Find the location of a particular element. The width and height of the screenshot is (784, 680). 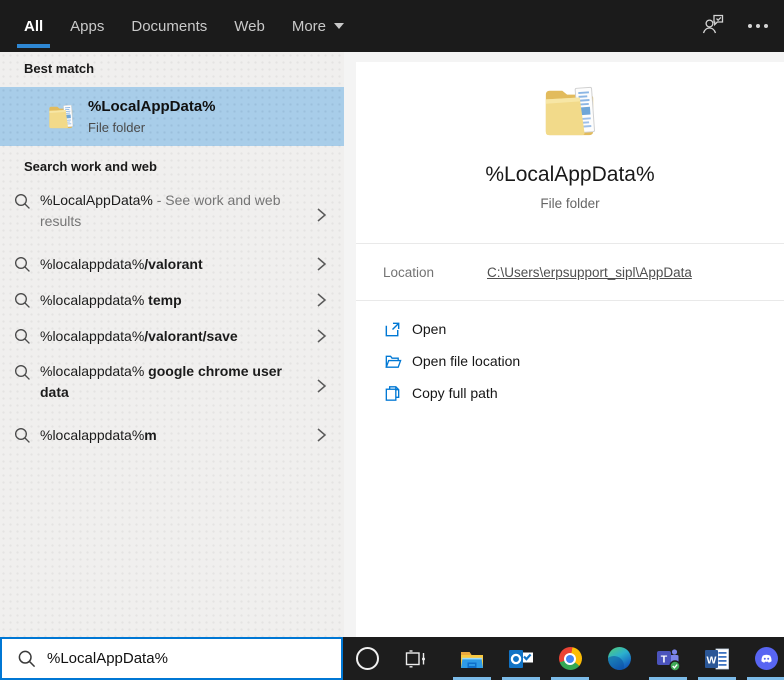

outlook-button is located at coordinates (521, 658).